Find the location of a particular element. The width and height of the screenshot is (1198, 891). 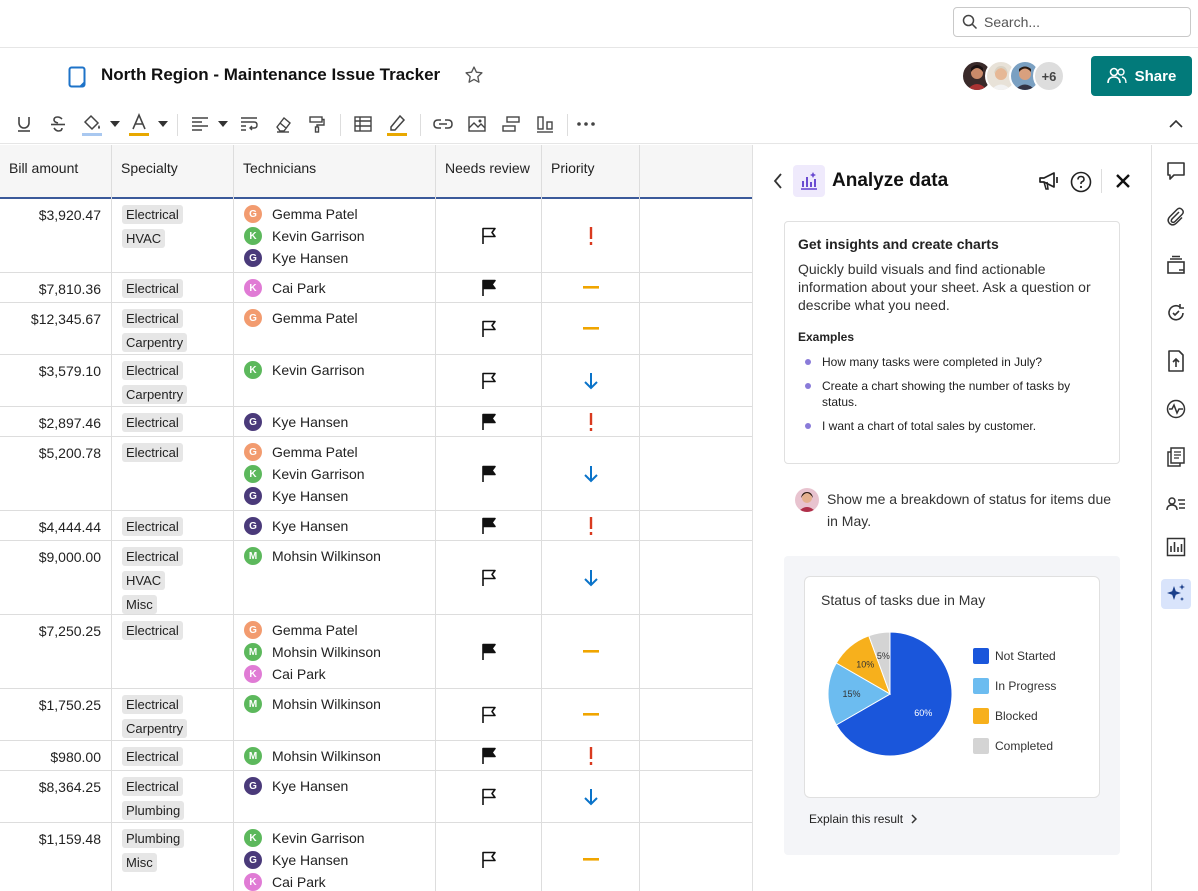

rail-attachments is located at coordinates (1176, 217).